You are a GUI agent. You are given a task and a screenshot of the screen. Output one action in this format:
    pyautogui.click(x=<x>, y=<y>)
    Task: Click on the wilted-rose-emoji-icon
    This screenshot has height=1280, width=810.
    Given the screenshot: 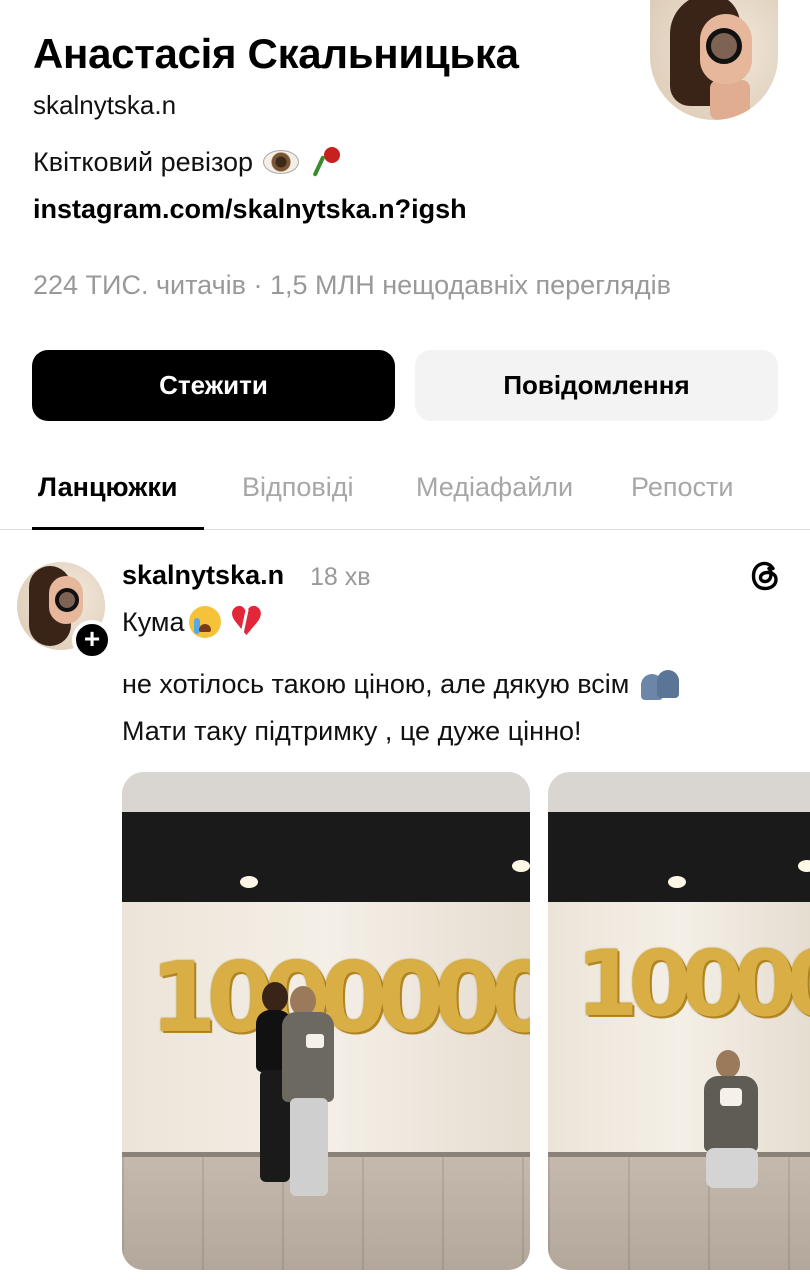 What is the action you would take?
    pyautogui.click(x=326, y=162)
    